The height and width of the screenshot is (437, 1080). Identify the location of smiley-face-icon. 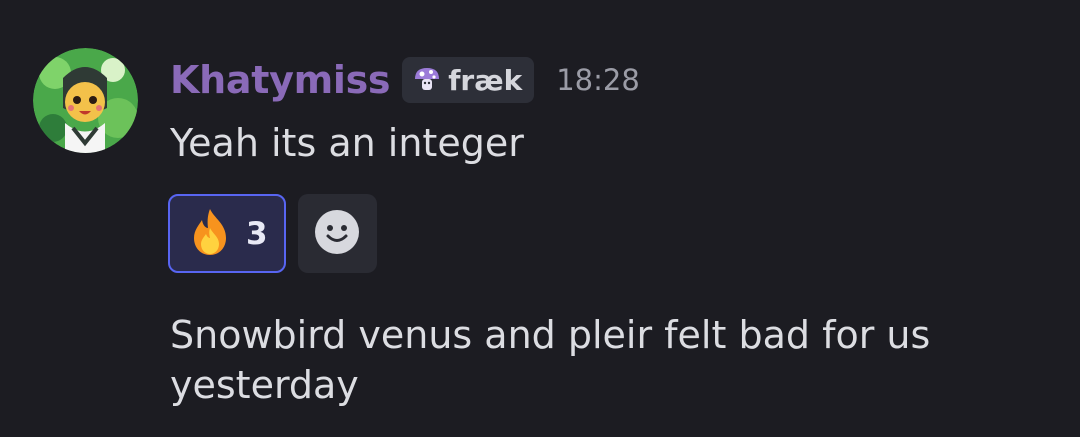
(337, 234).